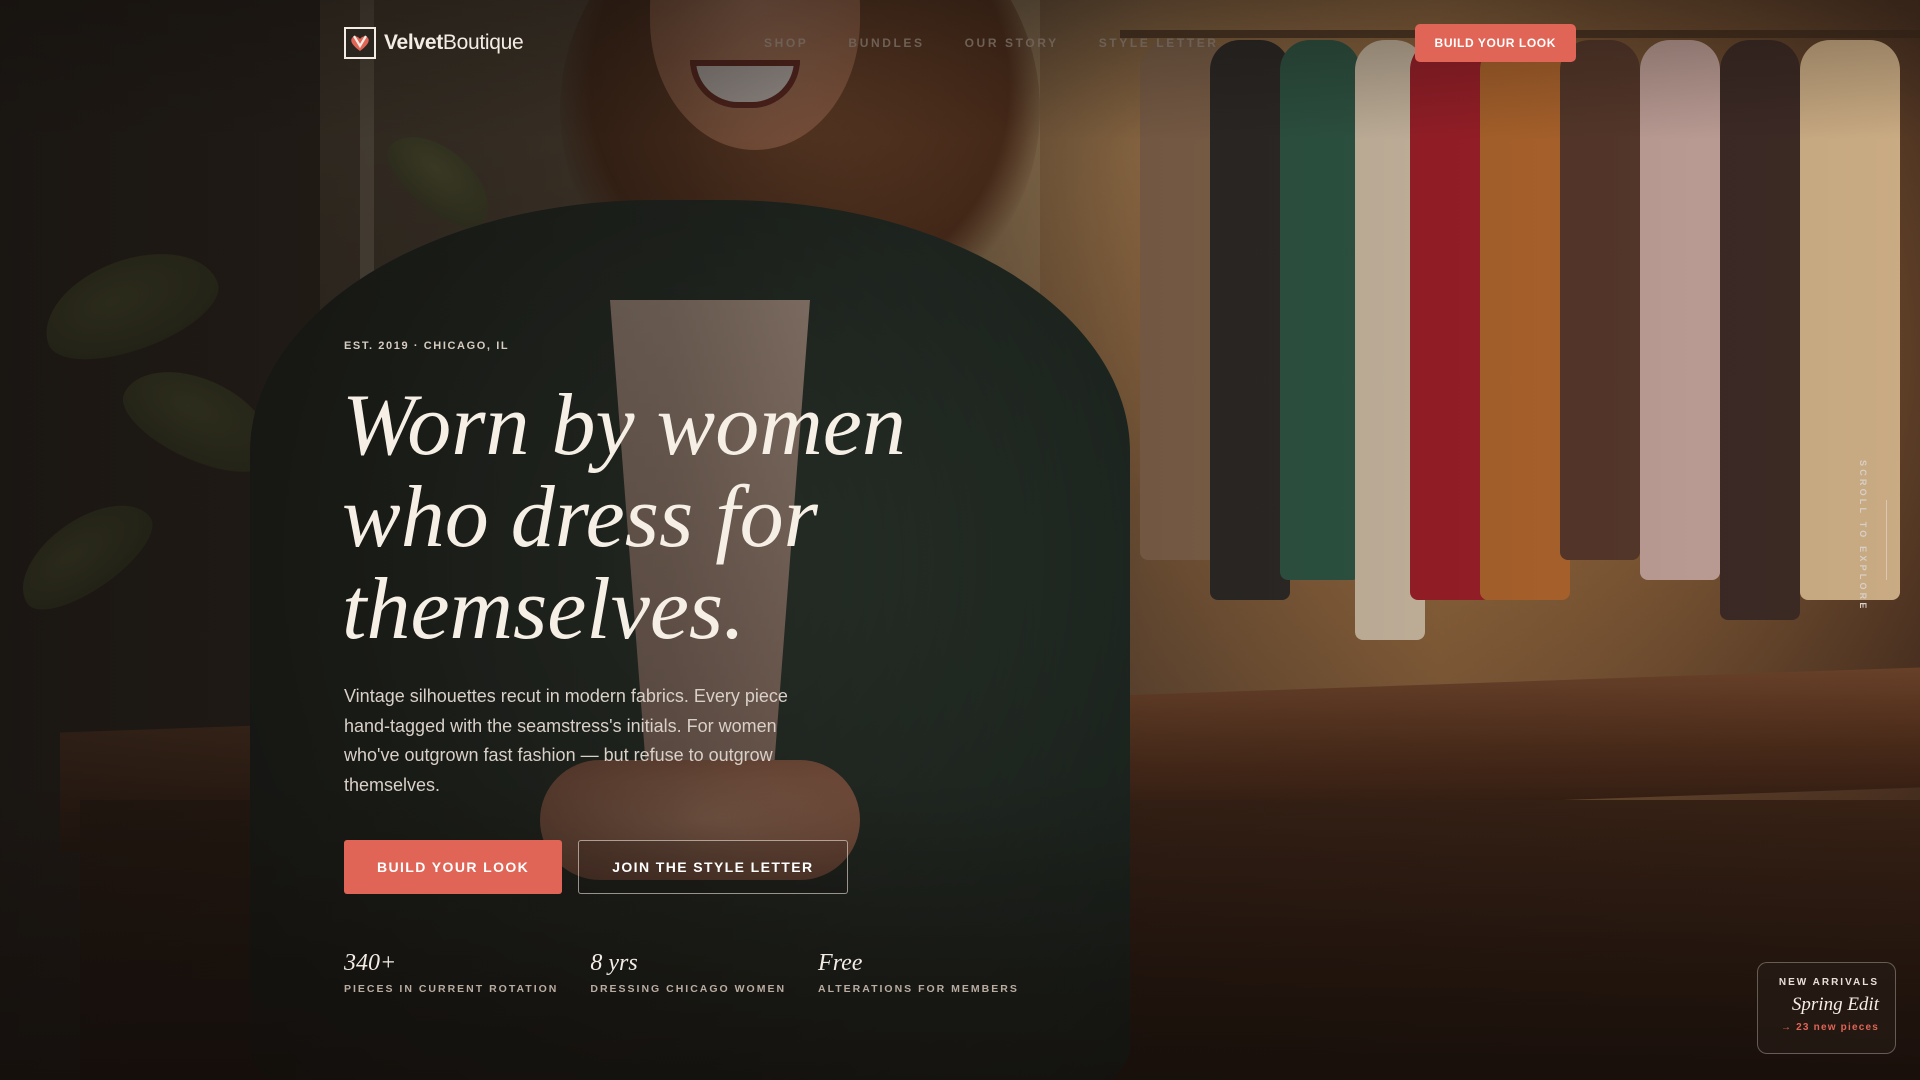 The width and height of the screenshot is (1920, 1080). What do you see at coordinates (840, 963) in the screenshot?
I see `stat-value: Free` at bounding box center [840, 963].